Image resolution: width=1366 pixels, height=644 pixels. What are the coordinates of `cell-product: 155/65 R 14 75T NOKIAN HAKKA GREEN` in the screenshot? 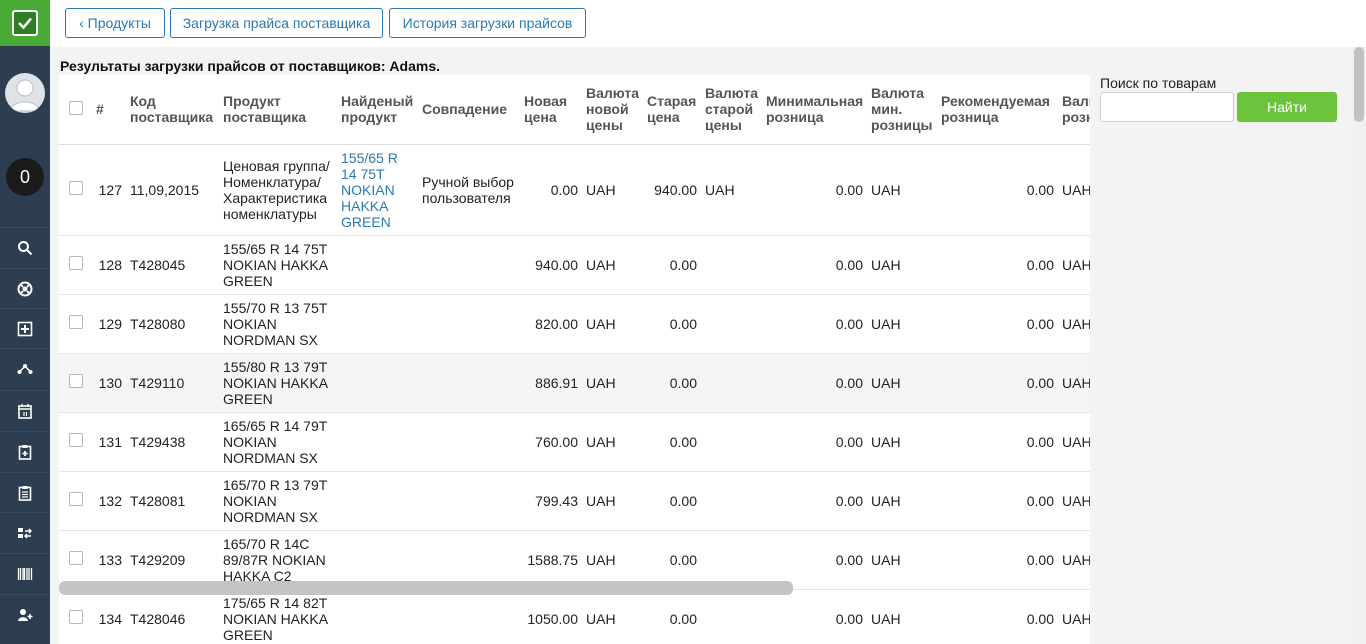 It's located at (278, 265).